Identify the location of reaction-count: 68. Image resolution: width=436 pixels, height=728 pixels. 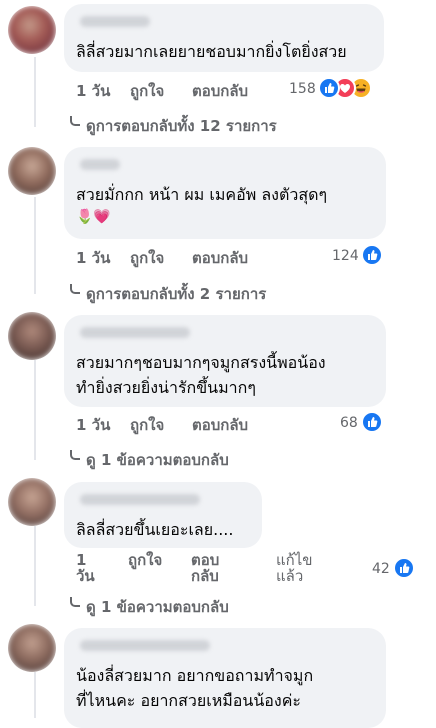
(349, 423).